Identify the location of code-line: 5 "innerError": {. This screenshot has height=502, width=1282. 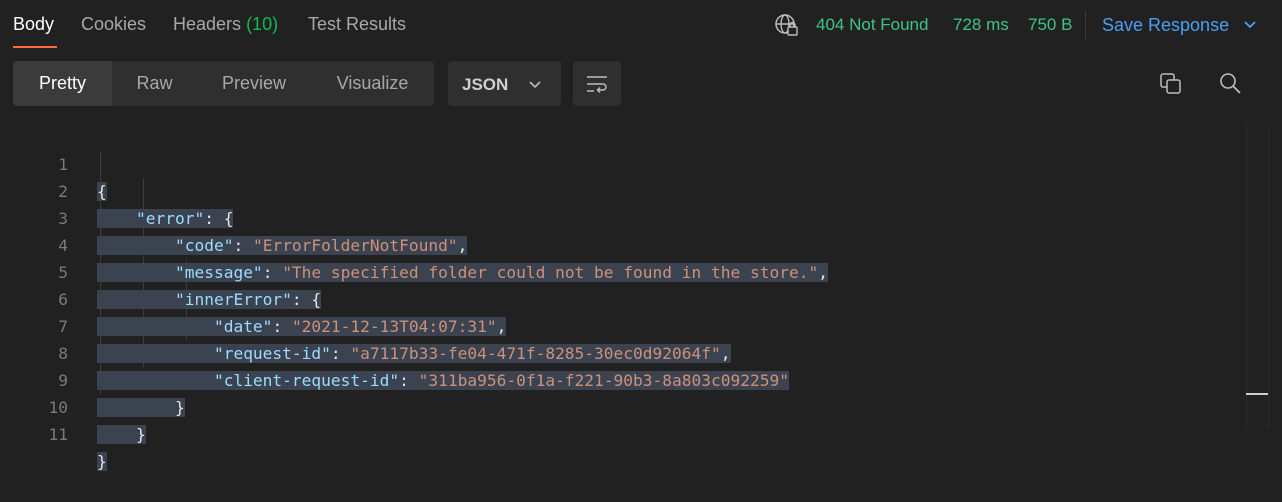
(620, 270).